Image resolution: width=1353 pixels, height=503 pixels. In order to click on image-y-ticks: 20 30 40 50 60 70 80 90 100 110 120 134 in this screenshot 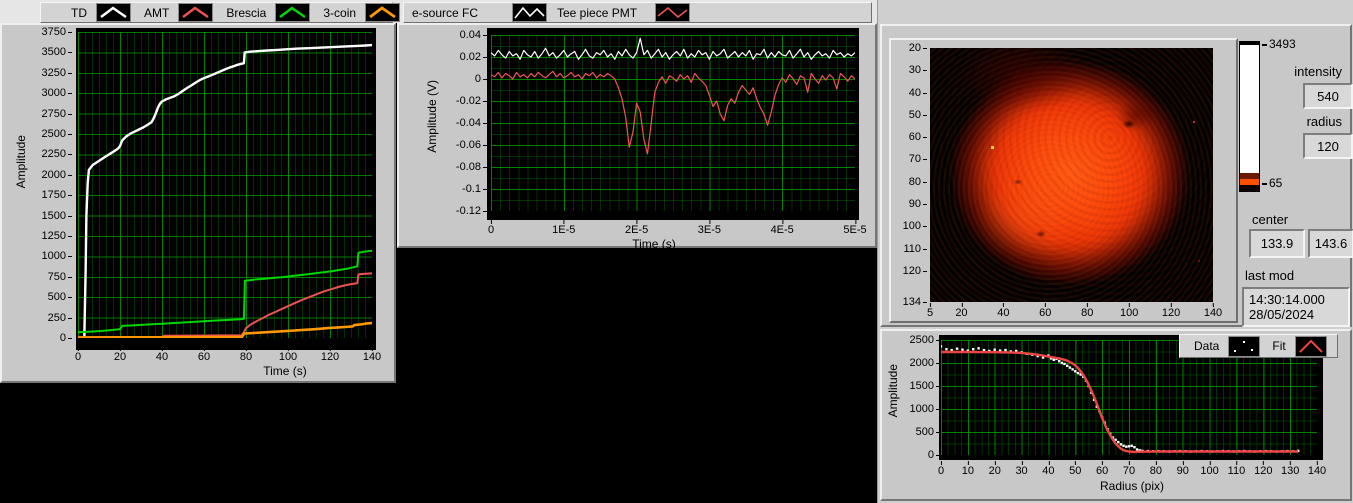, I will do `click(910, 175)`.